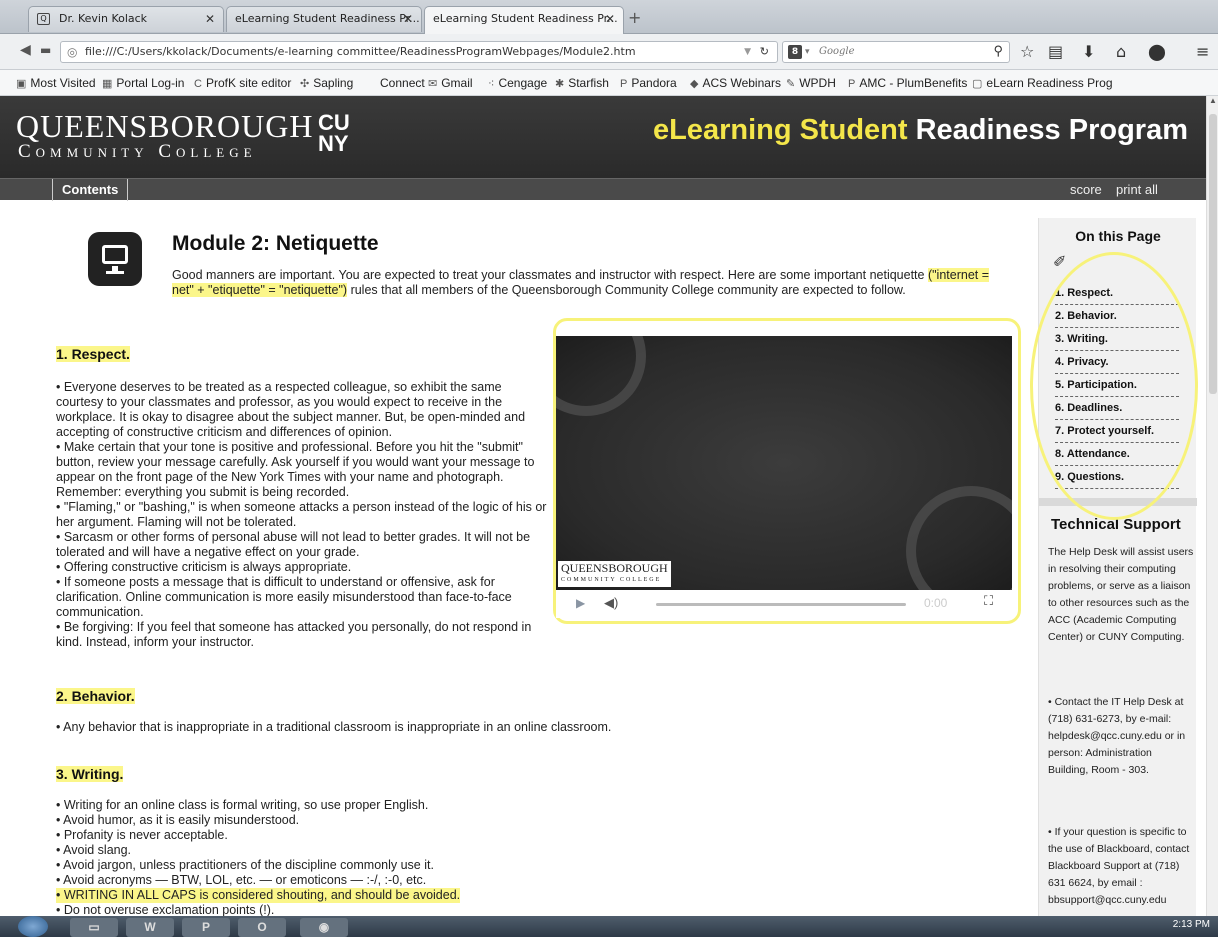 This screenshot has height=937, width=1218. What do you see at coordinates (103, 18) in the screenshot?
I see `tab-label: Dr. Kevin Kolack` at bounding box center [103, 18].